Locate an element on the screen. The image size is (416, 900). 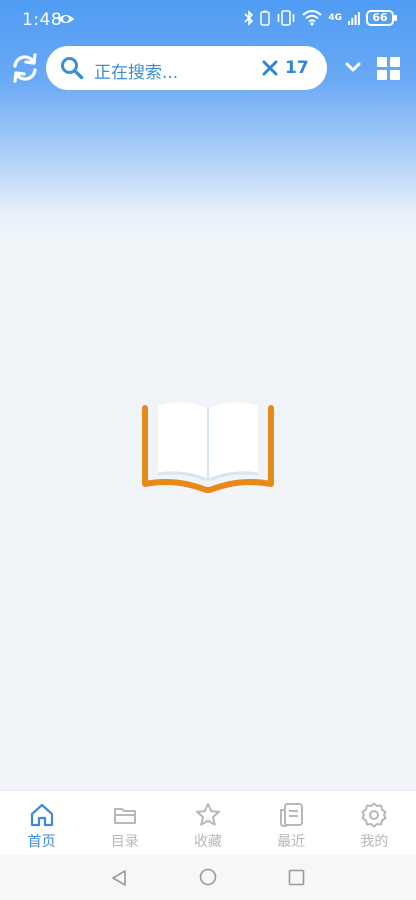
network-type: 4G is located at coordinates (335, 18).